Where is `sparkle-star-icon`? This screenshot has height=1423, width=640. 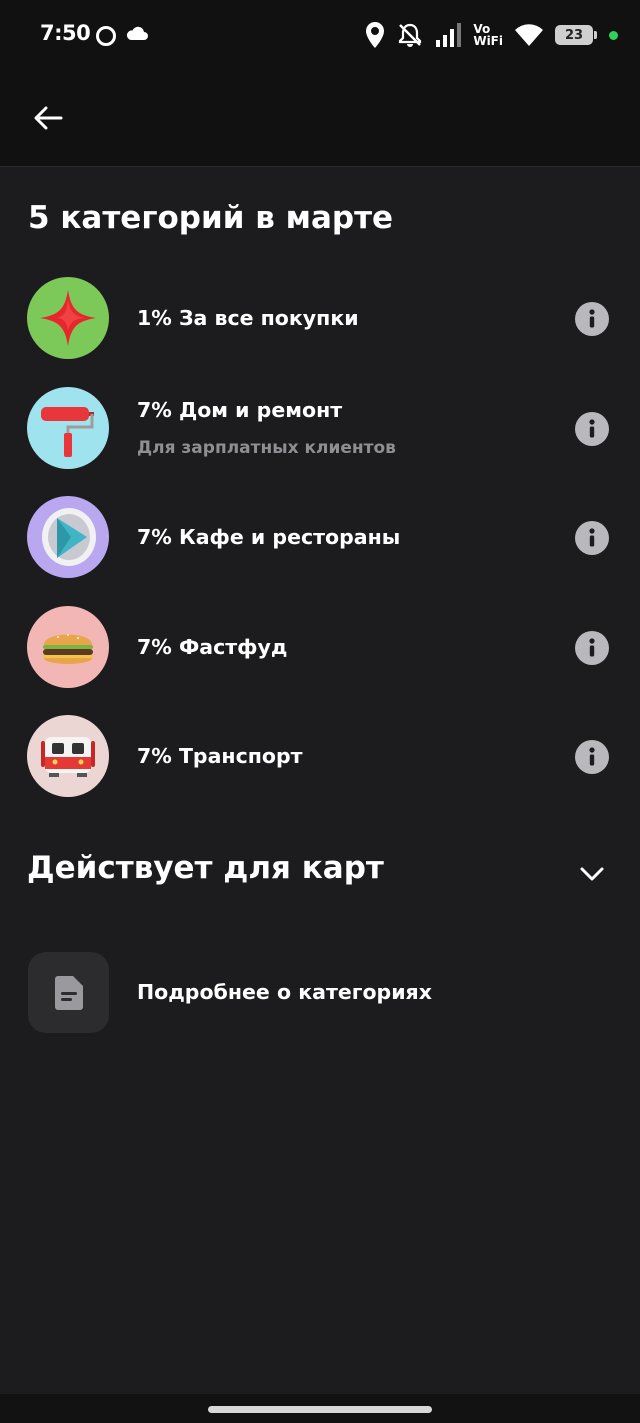
sparkle-star-icon is located at coordinates (68, 318).